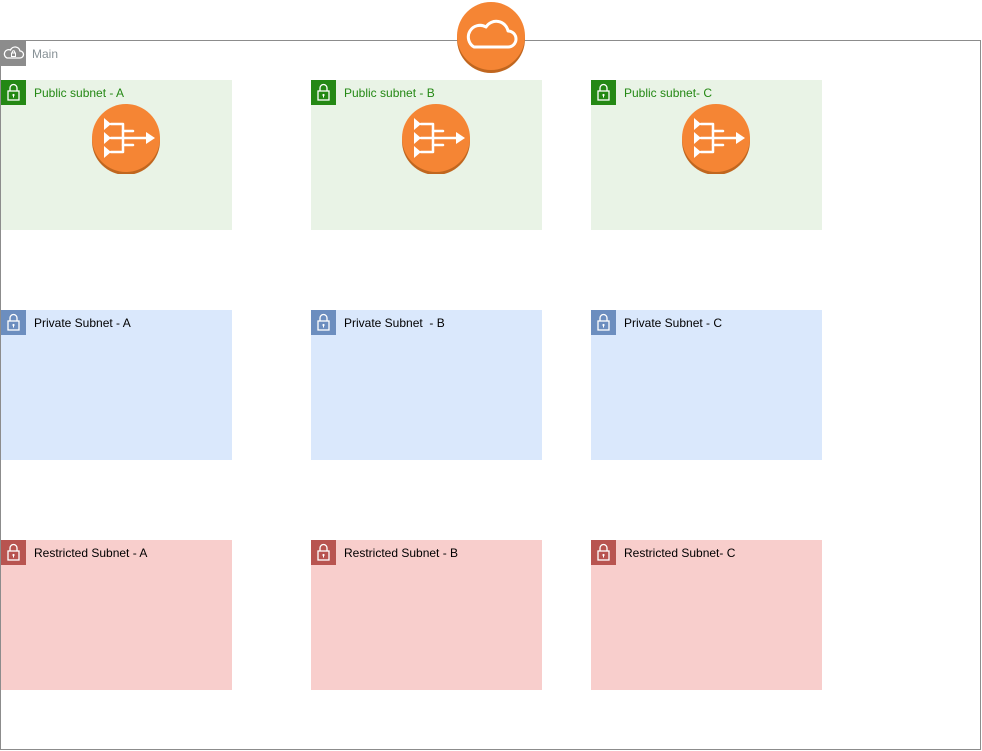 The height and width of the screenshot is (751, 982). What do you see at coordinates (116, 385) in the screenshot?
I see `private-subnet-a: Private Subnet - A` at bounding box center [116, 385].